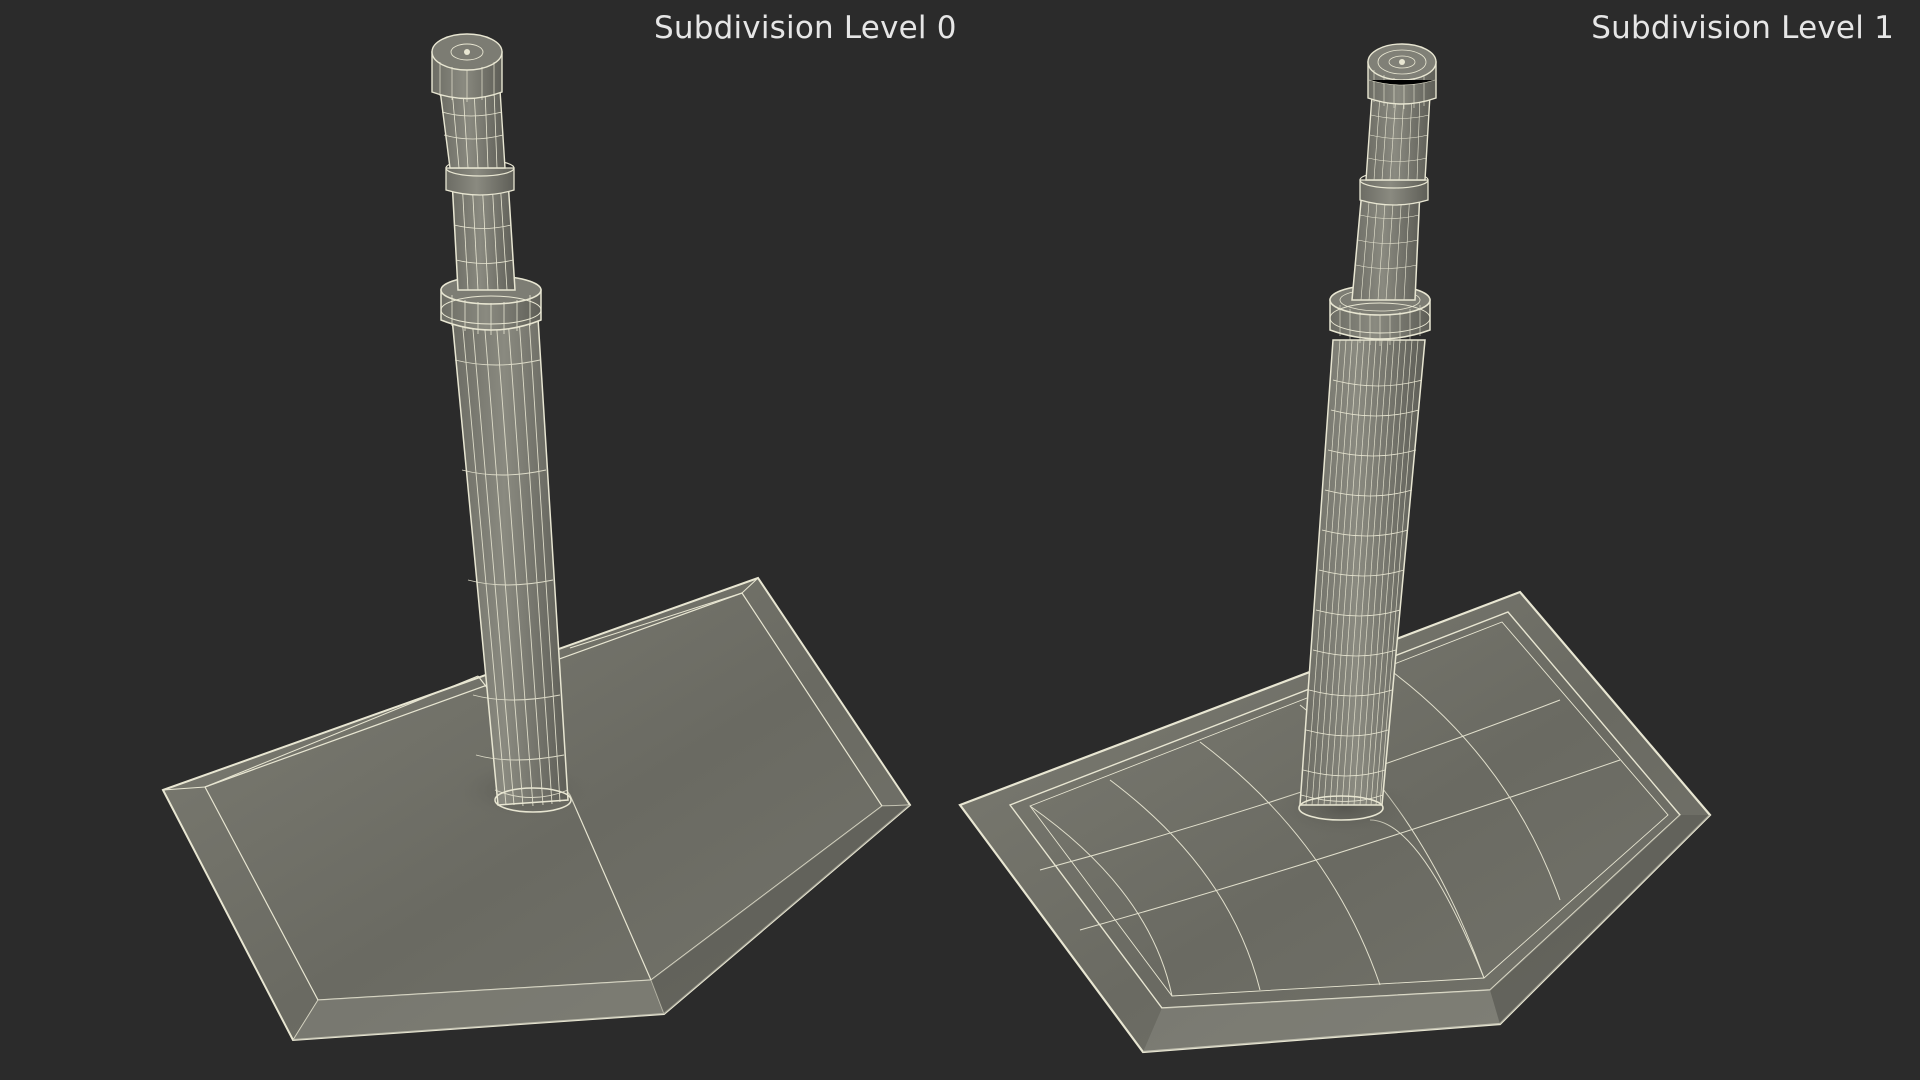  I want to click on subdivision-level-1-label: Subdivision Level 1, so click(1742, 28).